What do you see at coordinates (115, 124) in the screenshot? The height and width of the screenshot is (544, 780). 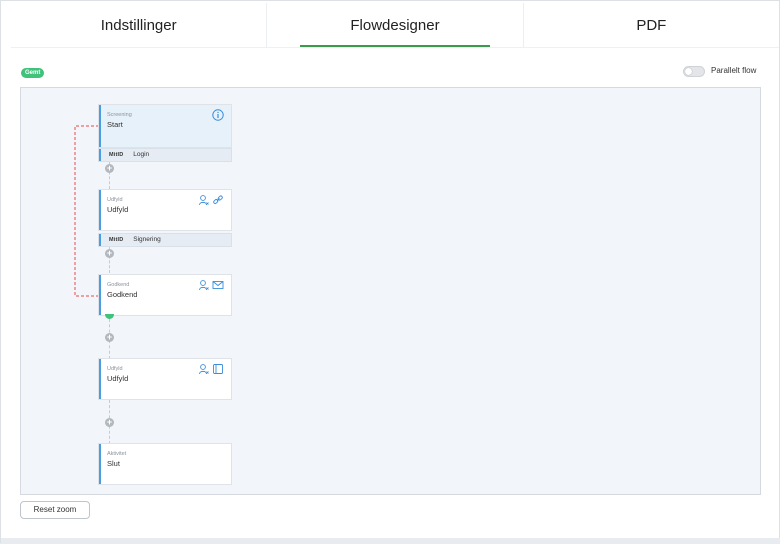 I see `node-name: Start` at bounding box center [115, 124].